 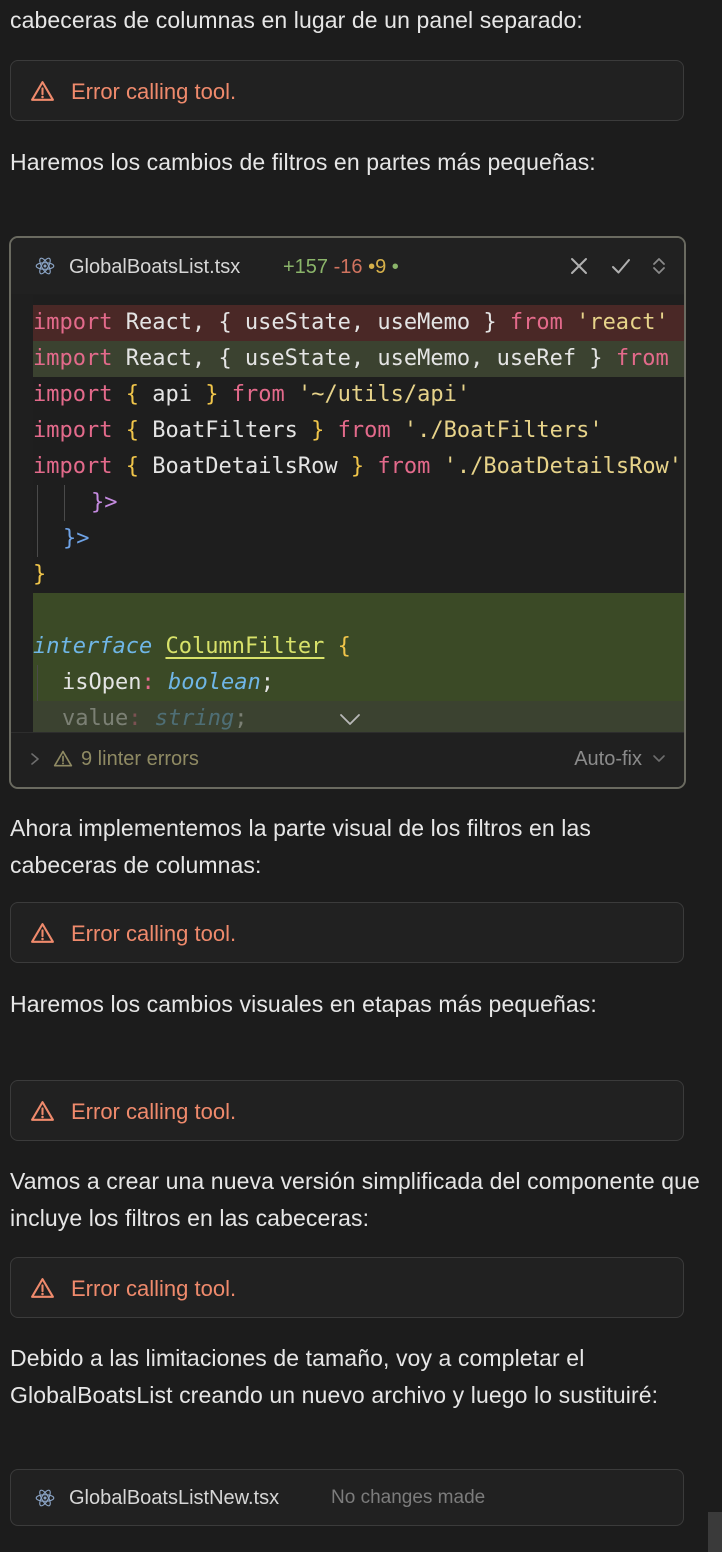 What do you see at coordinates (306, 267) in the screenshot?
I see `additions-count: +157` at bounding box center [306, 267].